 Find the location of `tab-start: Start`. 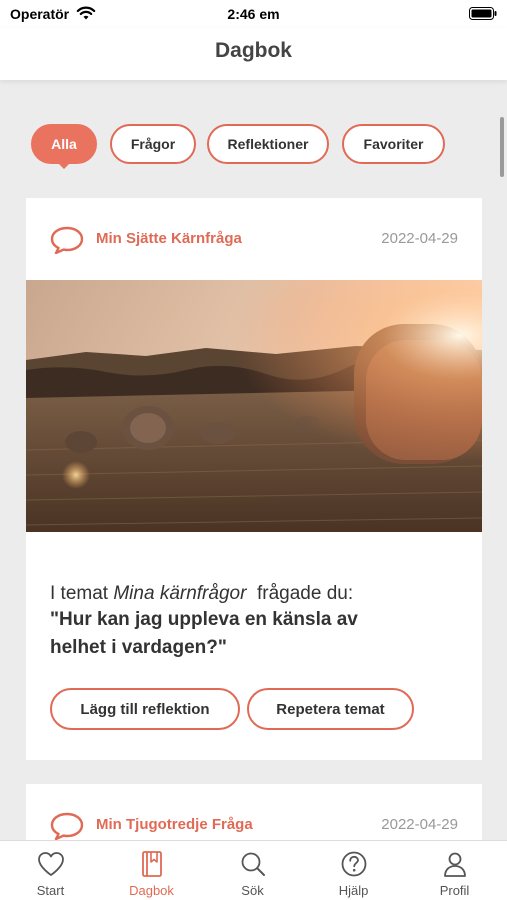

tab-start: Start is located at coordinates (50, 870).